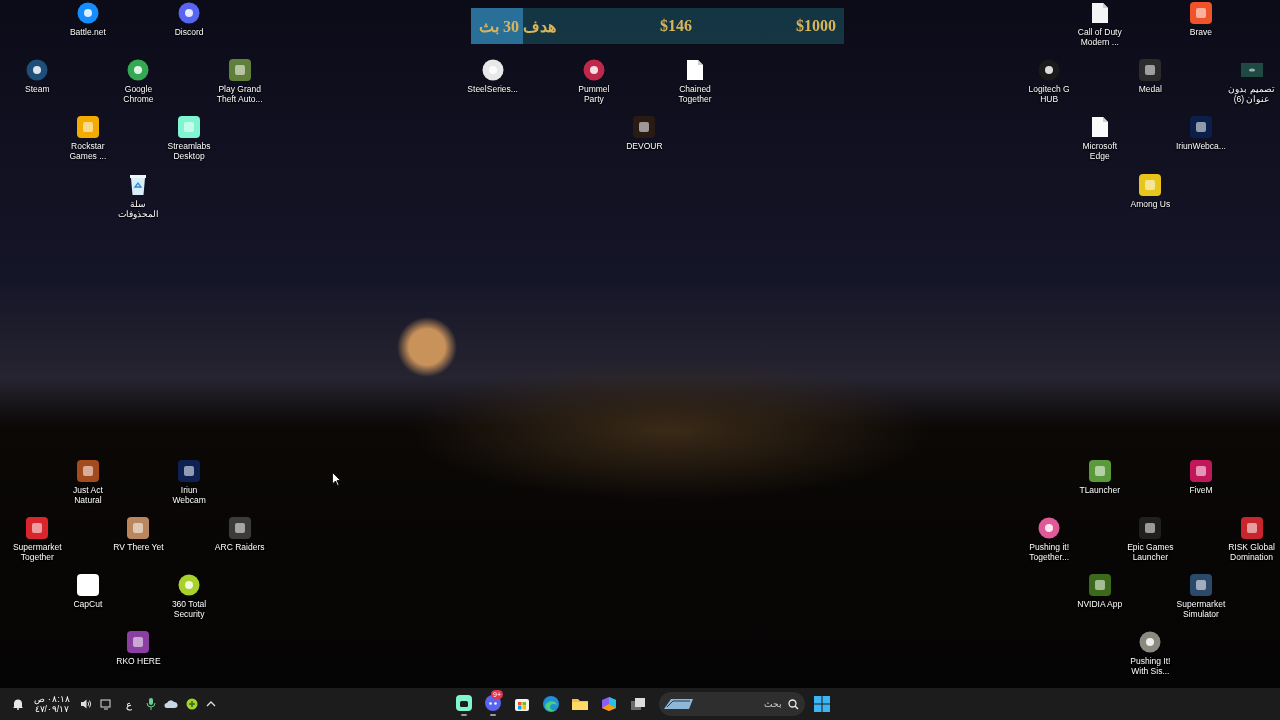 Image resolution: width=1280 pixels, height=720 pixels. I want to click on desktop-shortcut: TLauncher, so click(1100, 477).